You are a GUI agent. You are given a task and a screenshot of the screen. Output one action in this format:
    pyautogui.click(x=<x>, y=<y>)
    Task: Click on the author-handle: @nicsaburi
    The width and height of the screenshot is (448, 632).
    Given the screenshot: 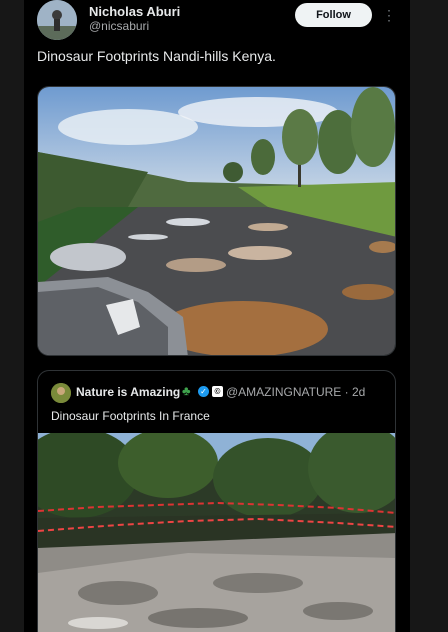 What is the action you would take?
    pyautogui.click(x=119, y=26)
    